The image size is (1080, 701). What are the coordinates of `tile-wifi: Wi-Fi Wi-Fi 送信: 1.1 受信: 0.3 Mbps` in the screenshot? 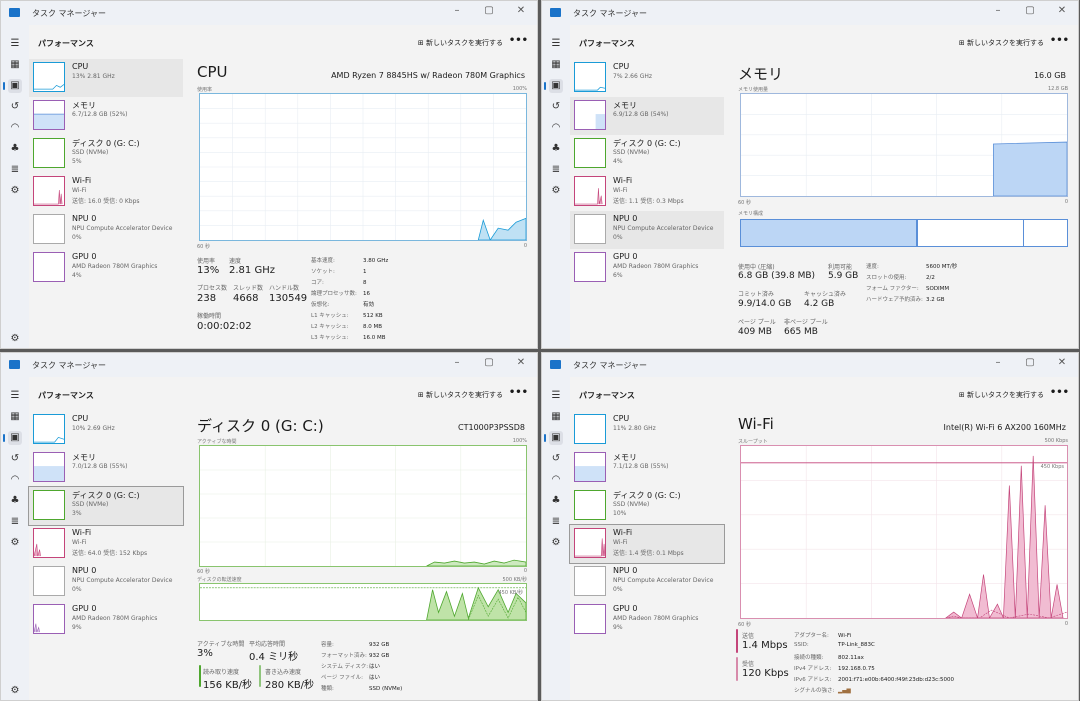 It's located at (647, 192).